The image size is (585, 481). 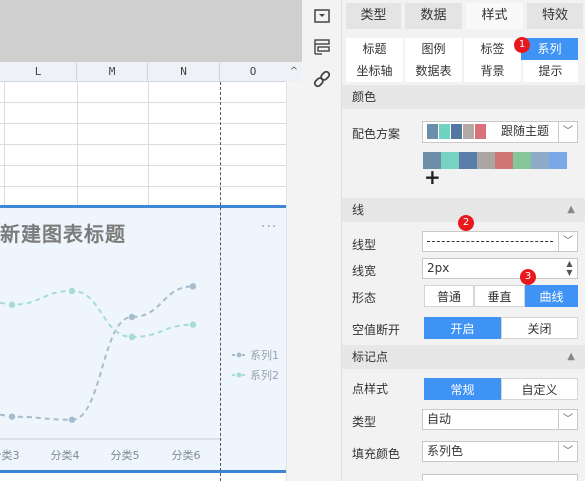 What do you see at coordinates (433, 16) in the screenshot?
I see `tab-data: 数据` at bounding box center [433, 16].